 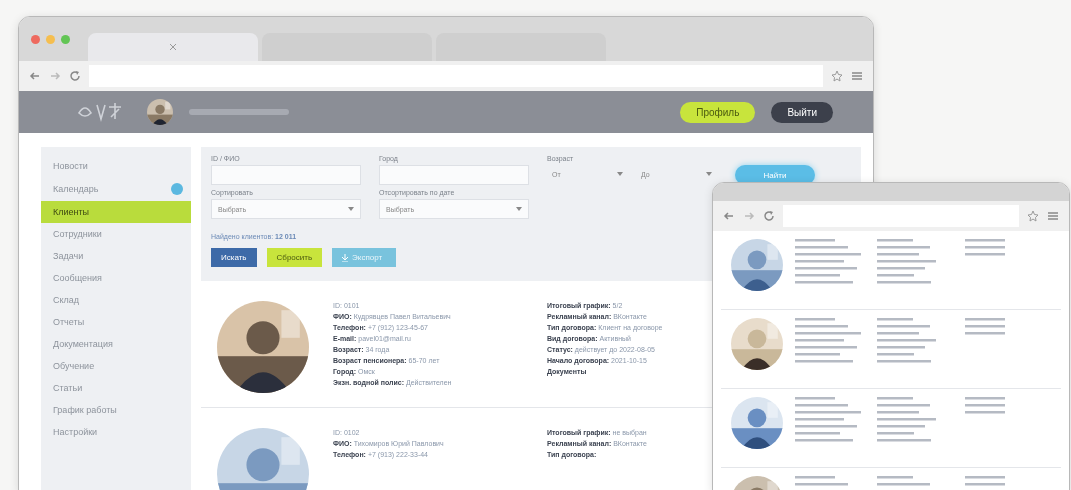 What do you see at coordinates (718, 112) in the screenshot?
I see `header-button: Профиль` at bounding box center [718, 112].